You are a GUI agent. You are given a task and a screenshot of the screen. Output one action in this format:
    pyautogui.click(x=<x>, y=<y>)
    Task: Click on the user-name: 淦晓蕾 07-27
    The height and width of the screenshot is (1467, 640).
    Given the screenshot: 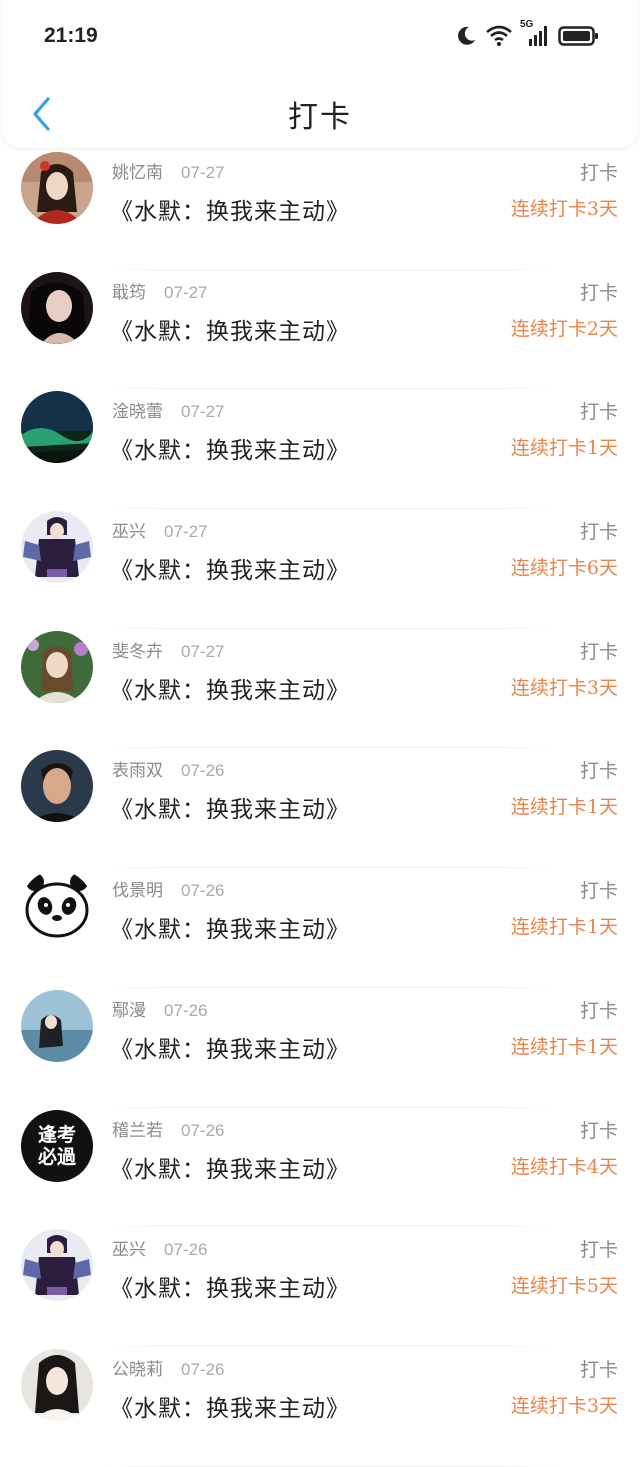 What is the action you would take?
    pyautogui.click(x=168, y=409)
    